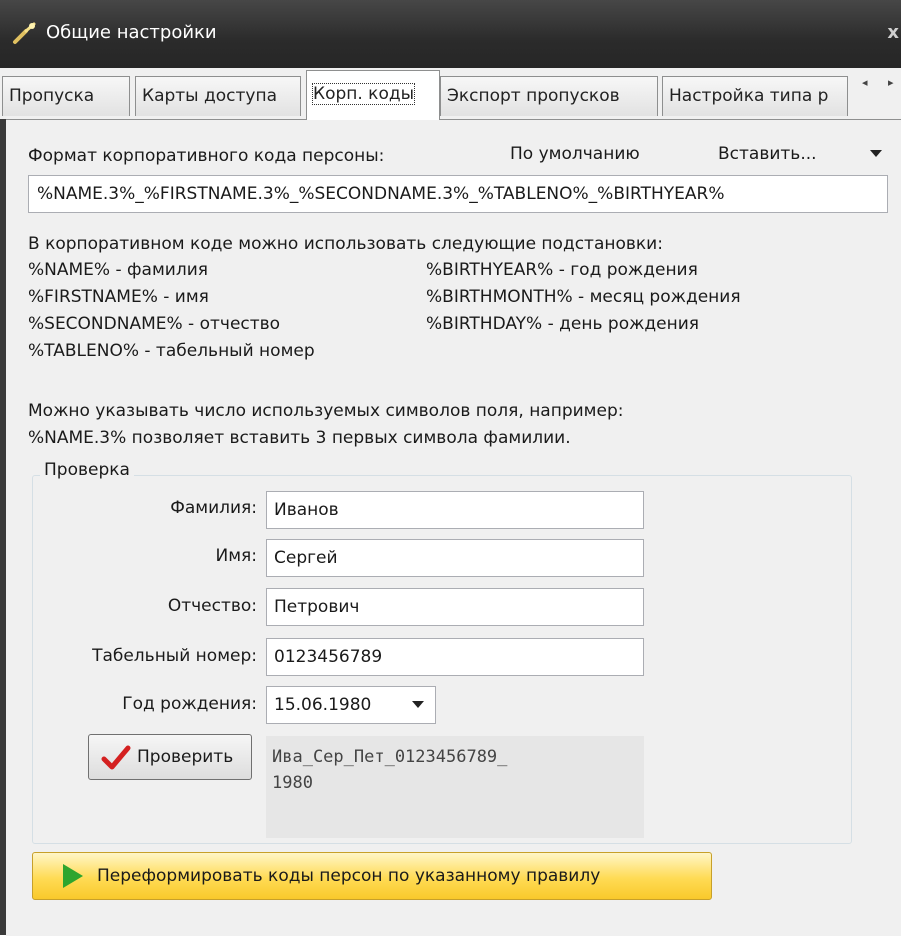 This screenshot has width=901, height=936. Describe the element at coordinates (755, 96) in the screenshot. I see `tab-pass-type-settings: Настройка типа р` at that location.